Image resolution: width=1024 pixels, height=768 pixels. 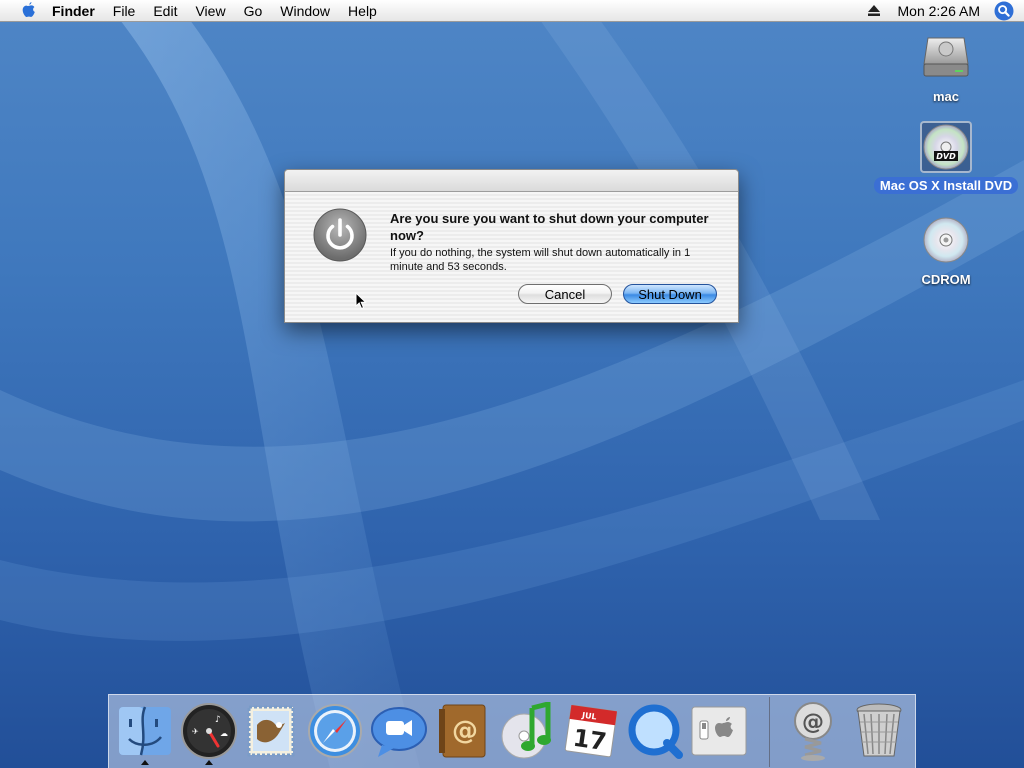 I want to click on ical-day-label: 17, so click(x=589, y=740).